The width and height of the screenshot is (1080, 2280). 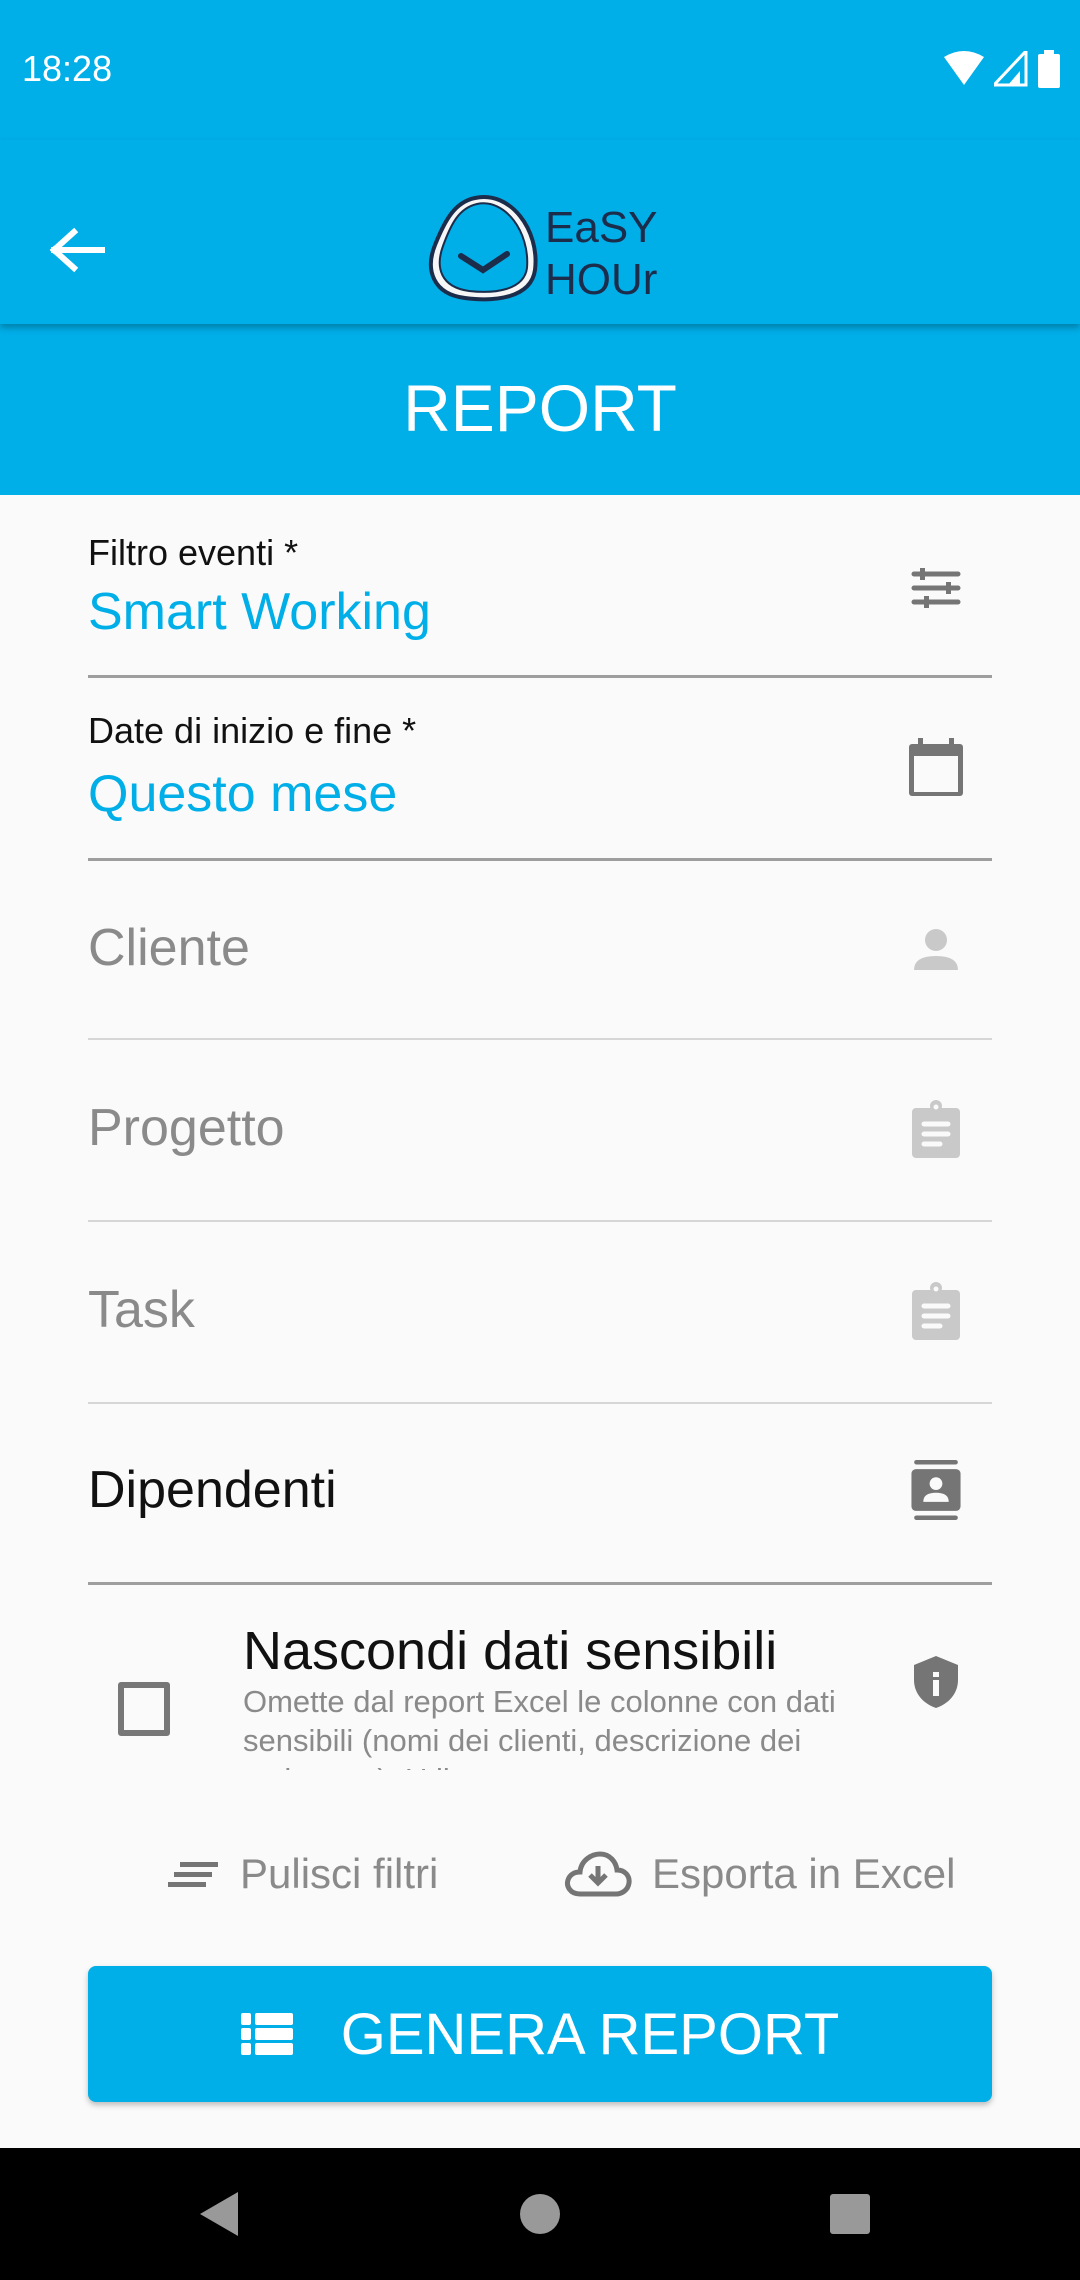 I want to click on logo-text-bottom: HOUr, so click(x=601, y=279).